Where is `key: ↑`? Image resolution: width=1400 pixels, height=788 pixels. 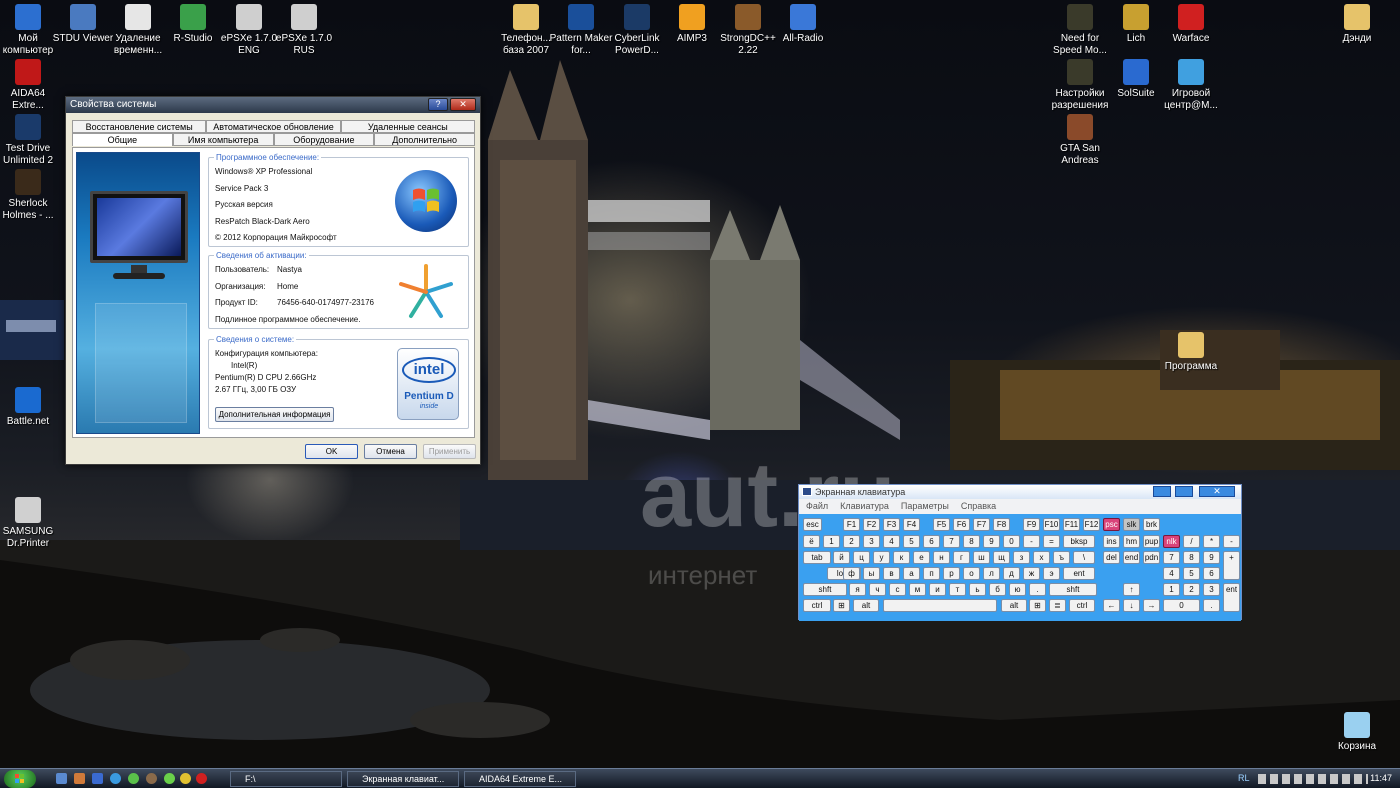 key: ↑ is located at coordinates (1131, 589).